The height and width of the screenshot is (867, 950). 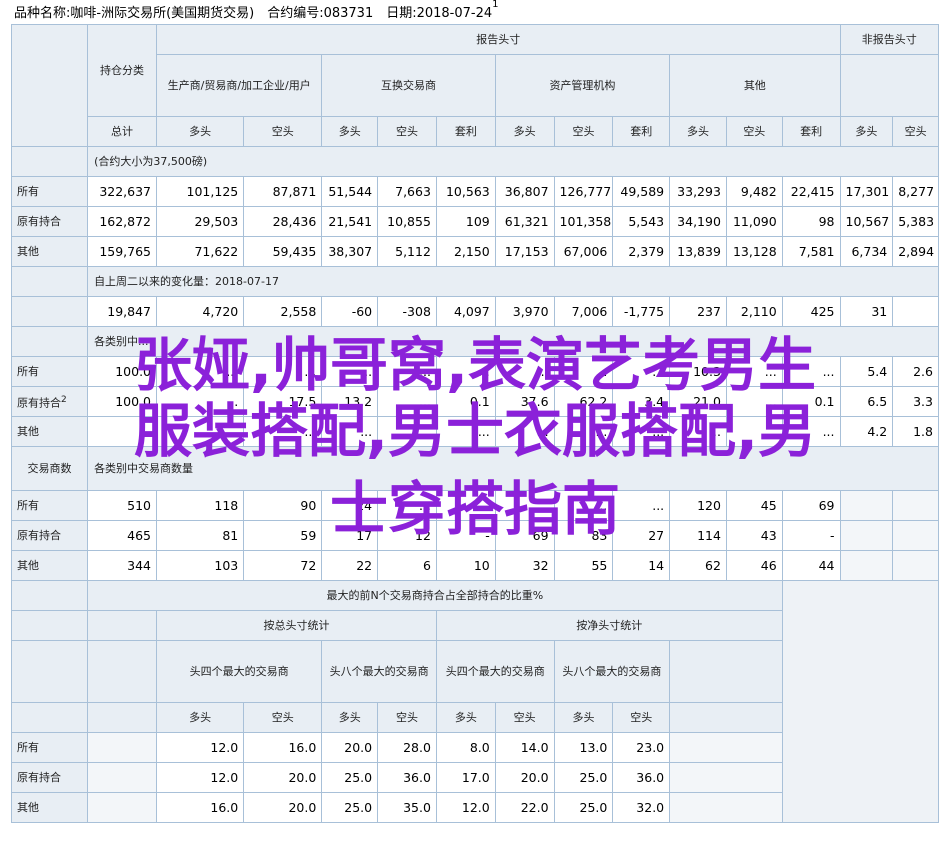 What do you see at coordinates (755, 85) in the screenshot?
I see `other-reportable-header: 其他` at bounding box center [755, 85].